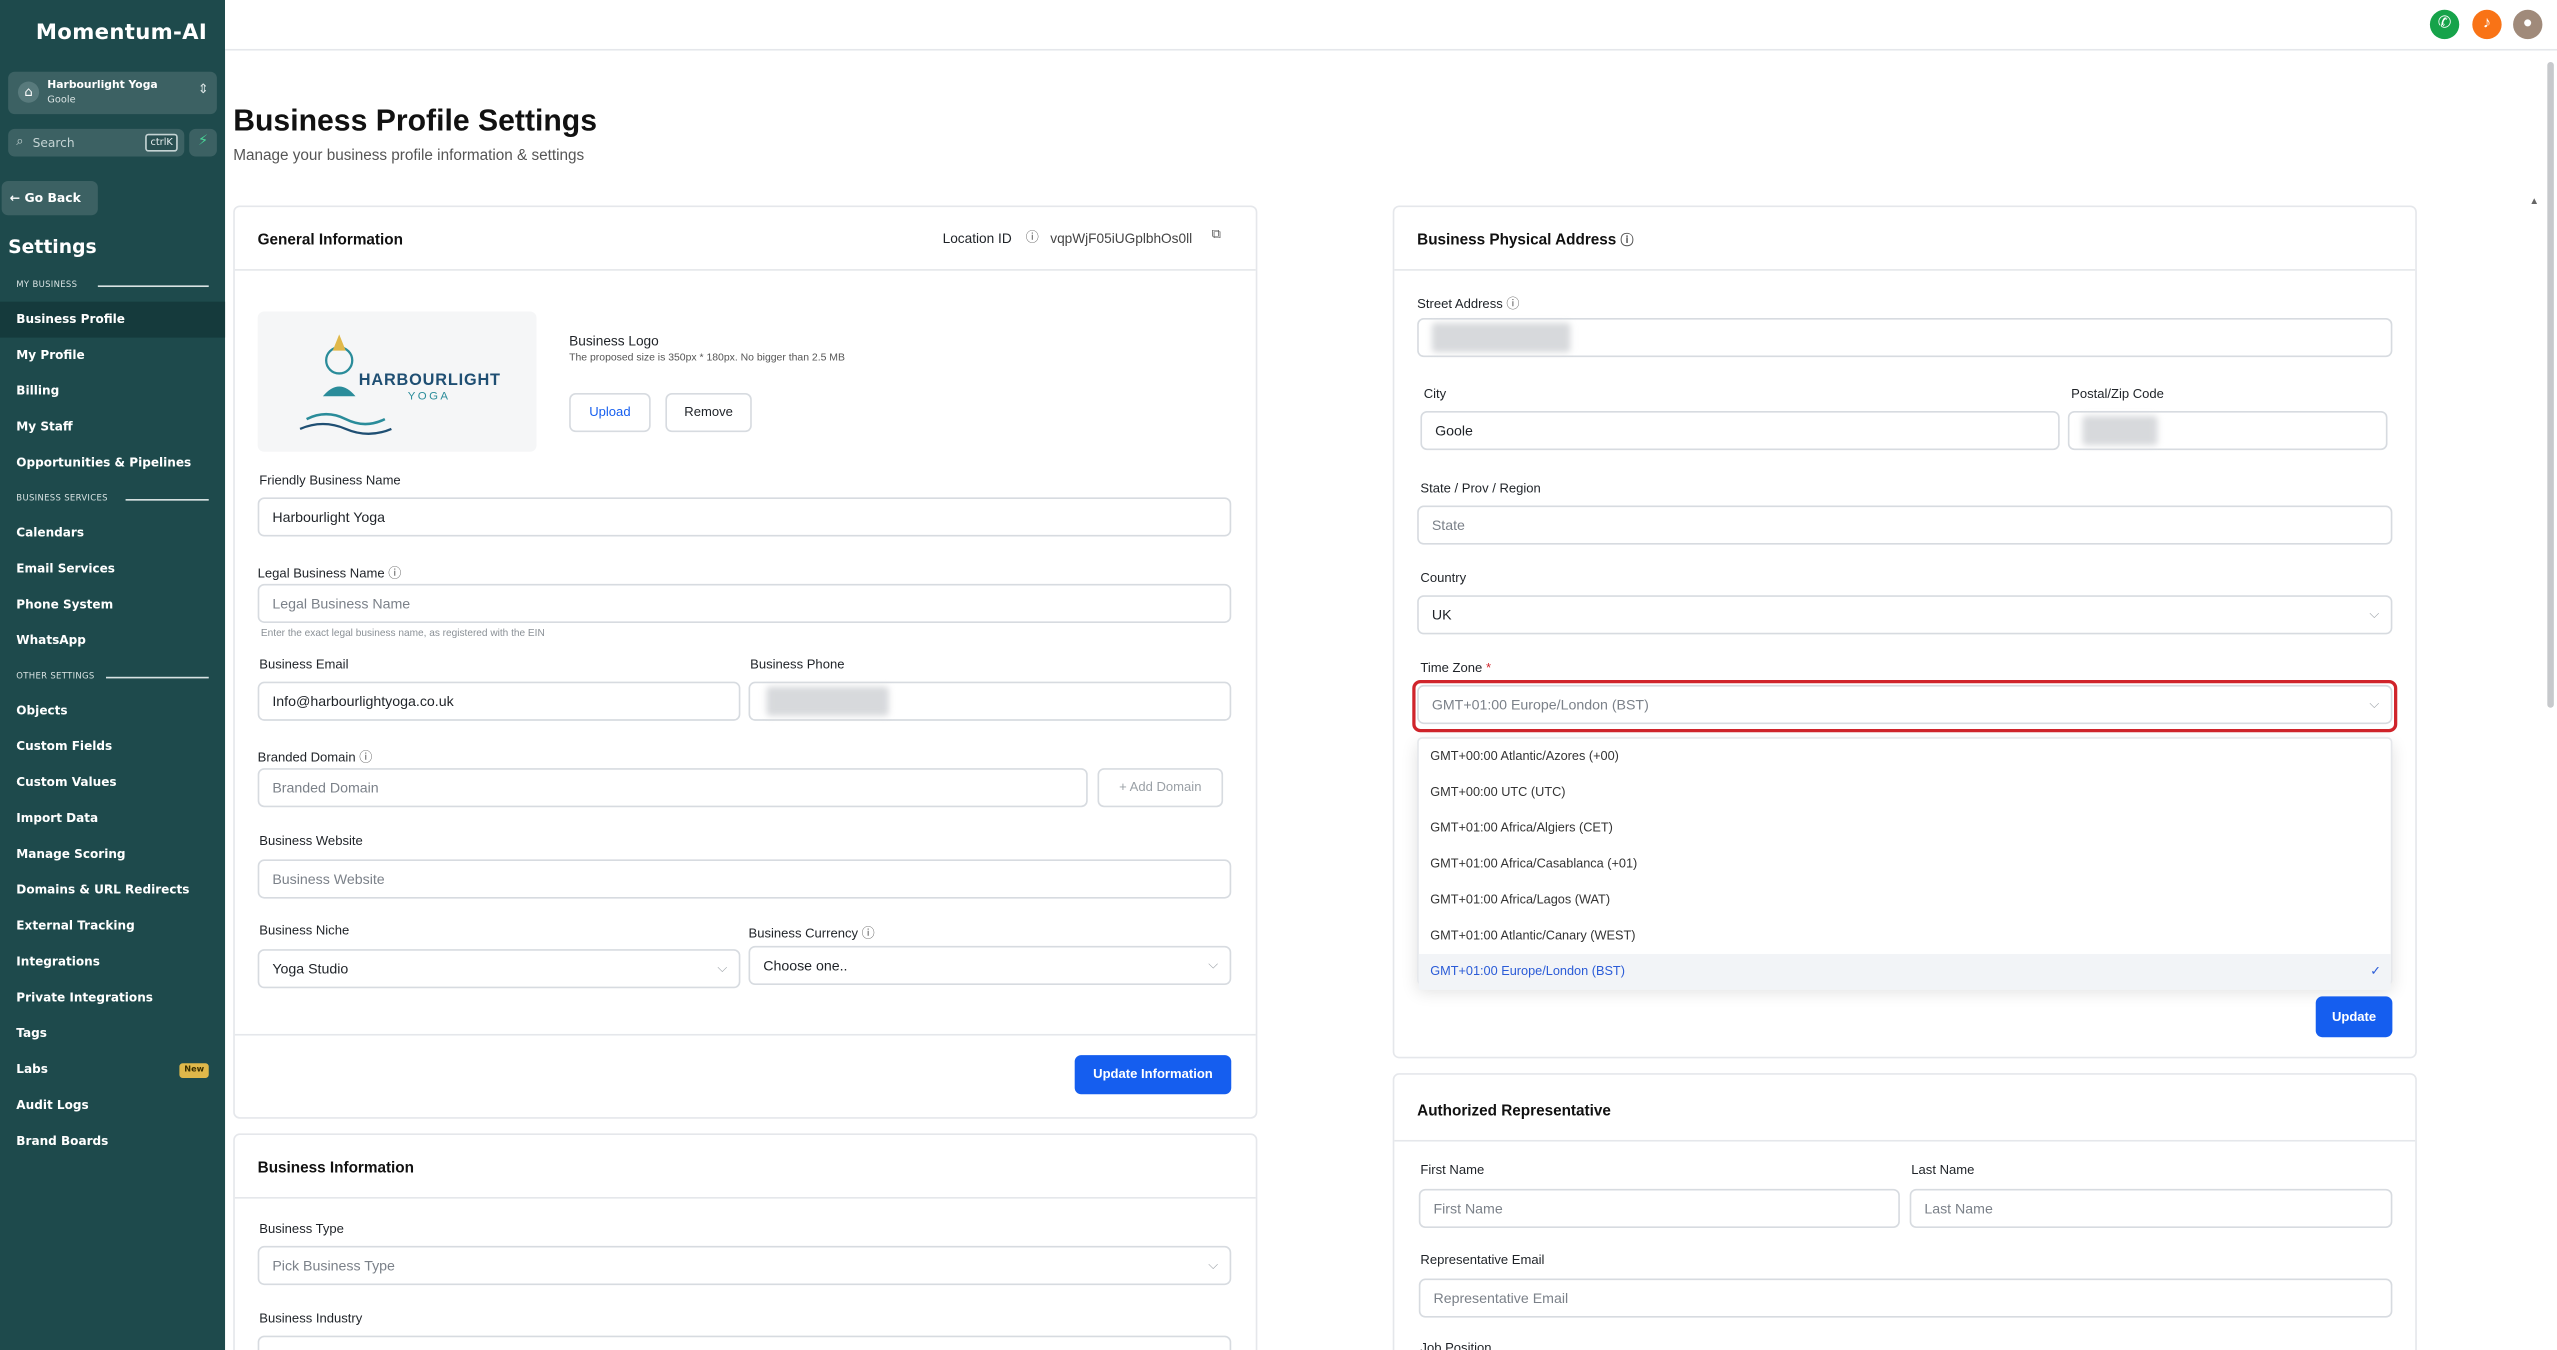  What do you see at coordinates (112, 427) in the screenshot?
I see `sidebar-item-my-staff: My Staff` at bounding box center [112, 427].